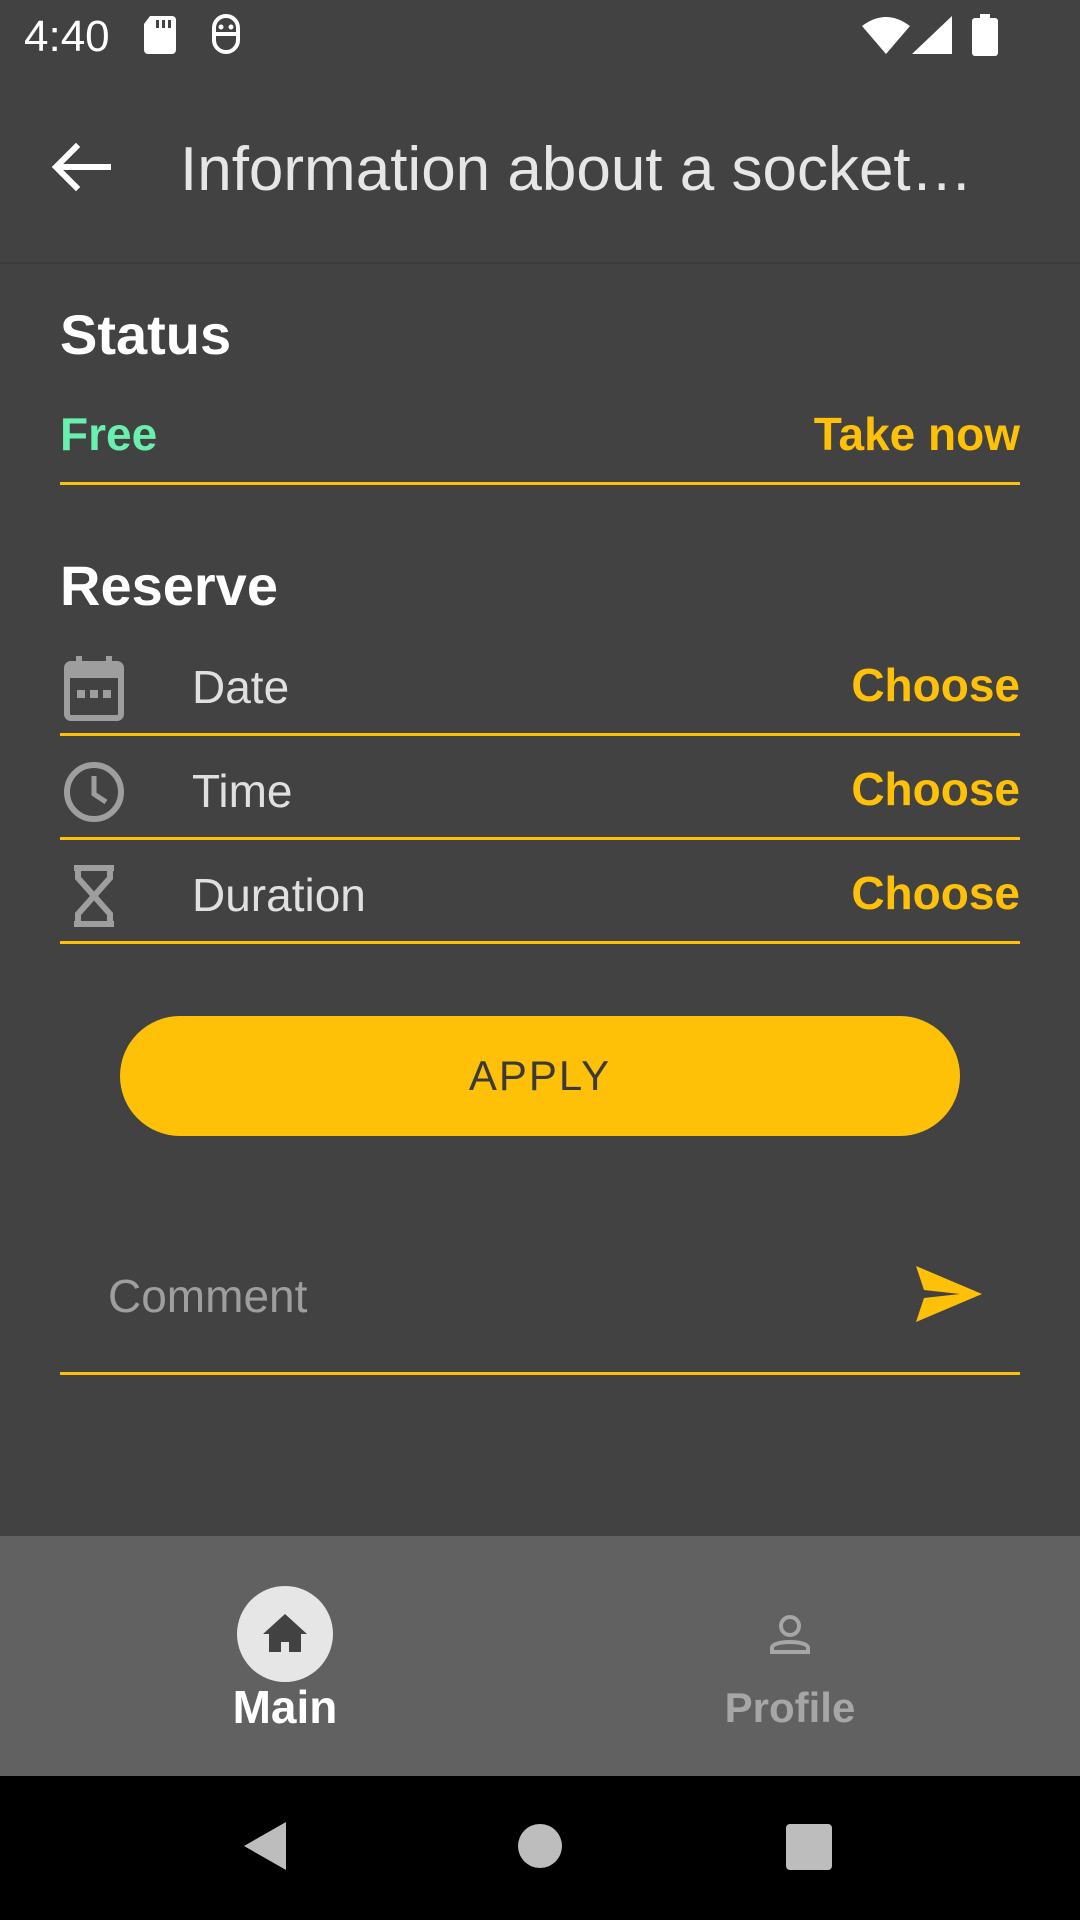 Image resolution: width=1080 pixels, height=1920 pixels. Describe the element at coordinates (935, 893) in the screenshot. I see `choose-duration-button: Choose` at that location.